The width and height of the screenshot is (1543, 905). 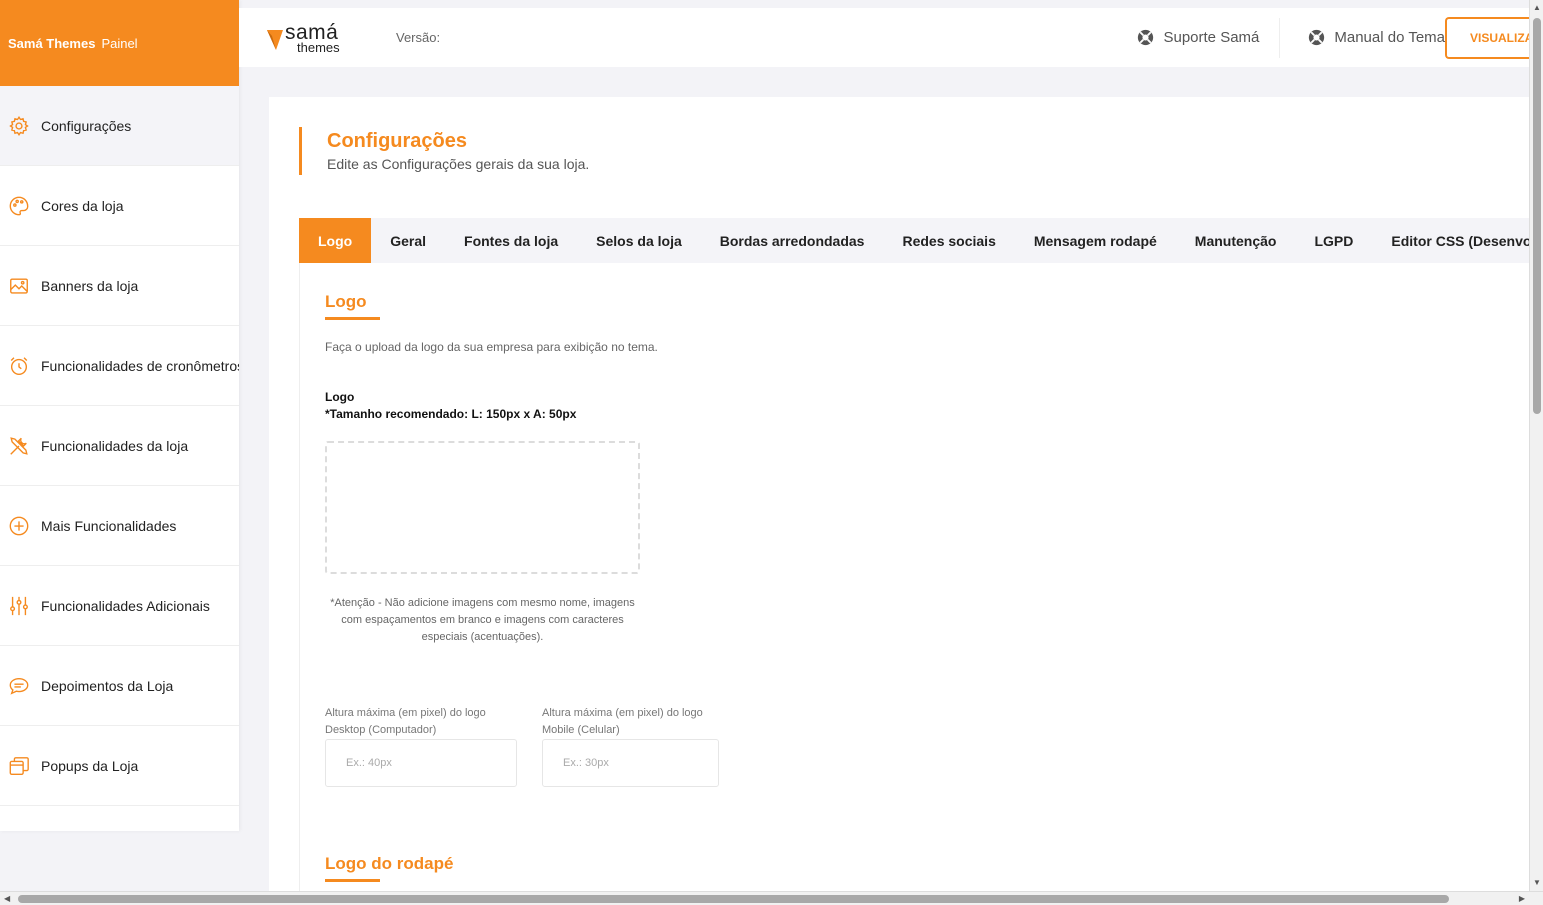 What do you see at coordinates (1236, 240) in the screenshot?
I see `tab-manutencao: Manutenção` at bounding box center [1236, 240].